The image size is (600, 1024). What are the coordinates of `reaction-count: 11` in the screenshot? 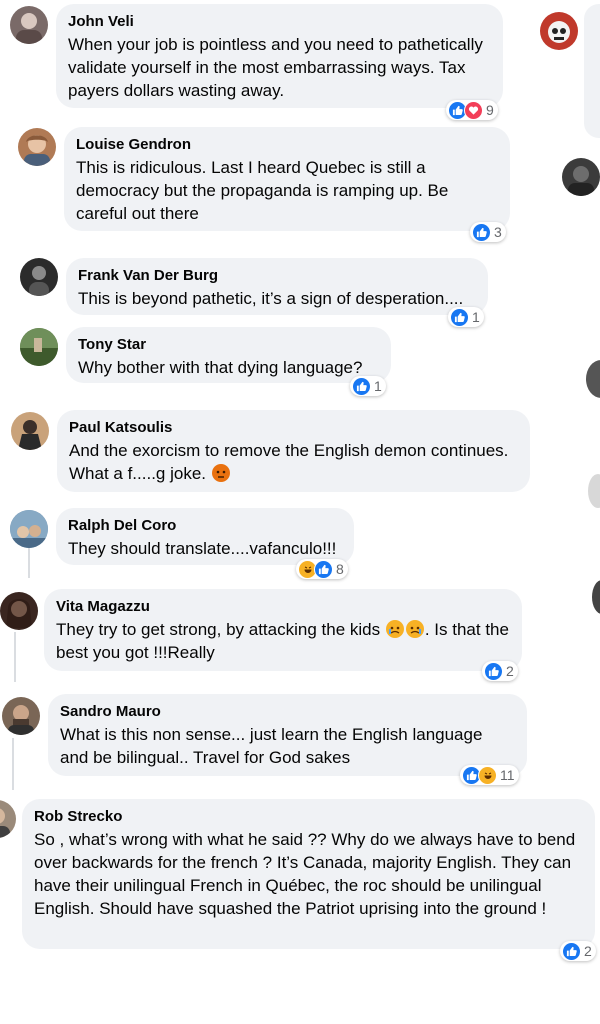 It's located at (507, 775).